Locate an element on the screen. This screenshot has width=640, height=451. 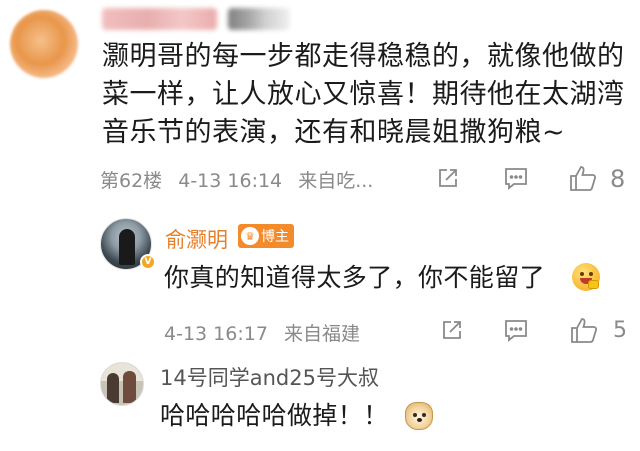
reply2-author-avatar is located at coordinates (122, 384).